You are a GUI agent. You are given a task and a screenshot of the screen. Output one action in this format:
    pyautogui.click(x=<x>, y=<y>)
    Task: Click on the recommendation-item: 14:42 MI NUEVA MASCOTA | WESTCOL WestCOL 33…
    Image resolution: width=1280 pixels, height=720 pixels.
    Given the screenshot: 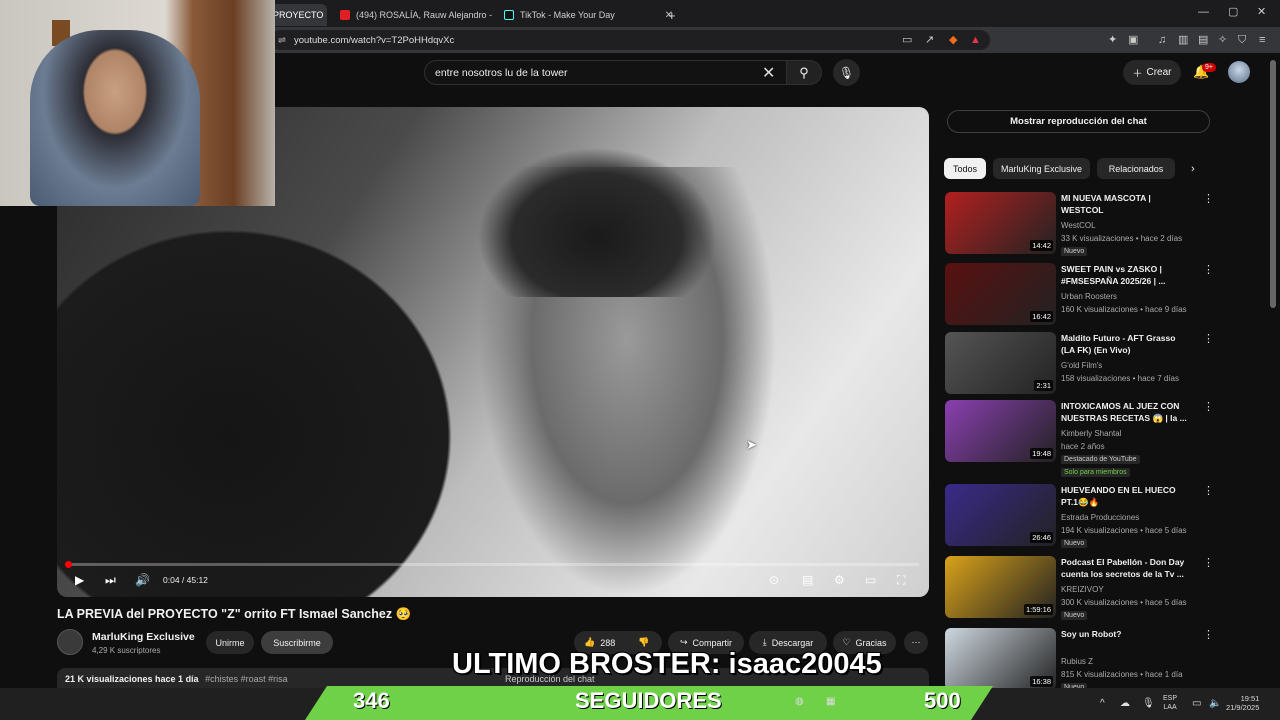 What is the action you would take?
    pyautogui.click(x=1105, y=224)
    